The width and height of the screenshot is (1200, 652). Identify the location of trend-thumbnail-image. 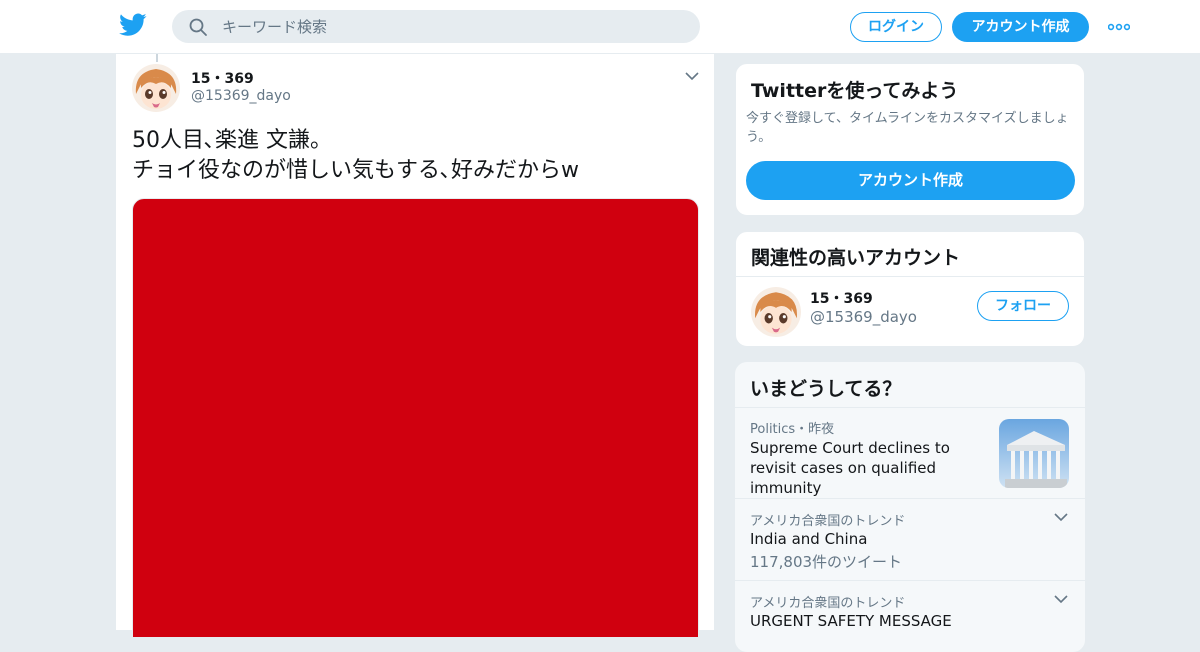
(1034, 453).